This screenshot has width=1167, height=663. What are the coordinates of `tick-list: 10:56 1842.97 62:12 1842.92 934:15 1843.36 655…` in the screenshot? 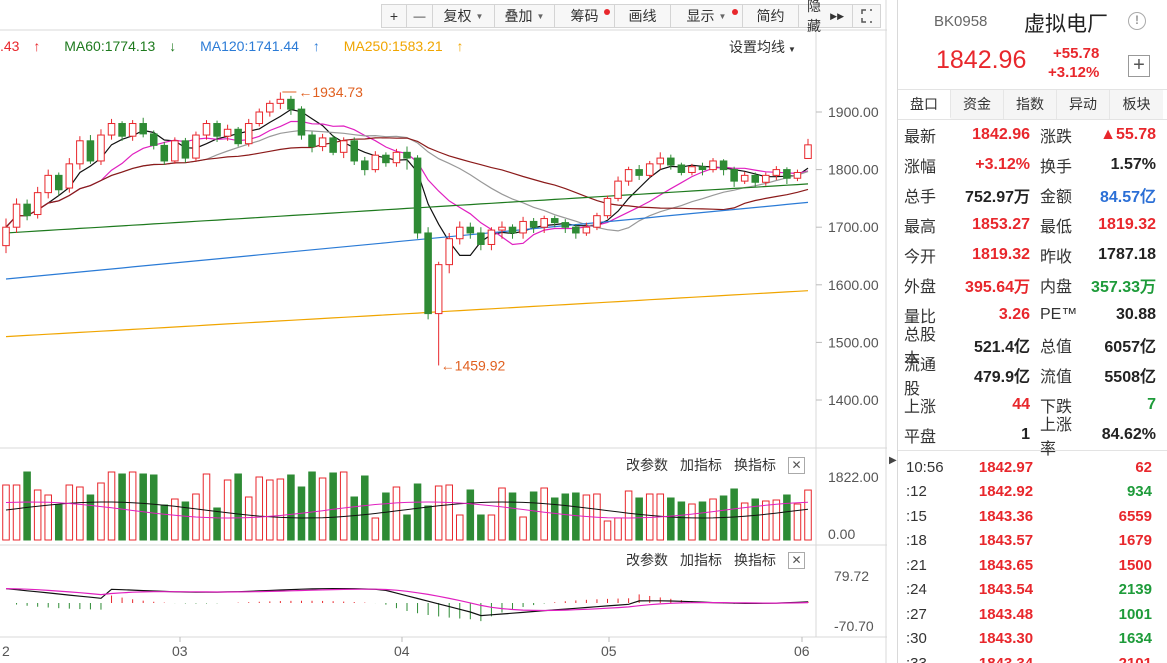 It's located at (1032, 556).